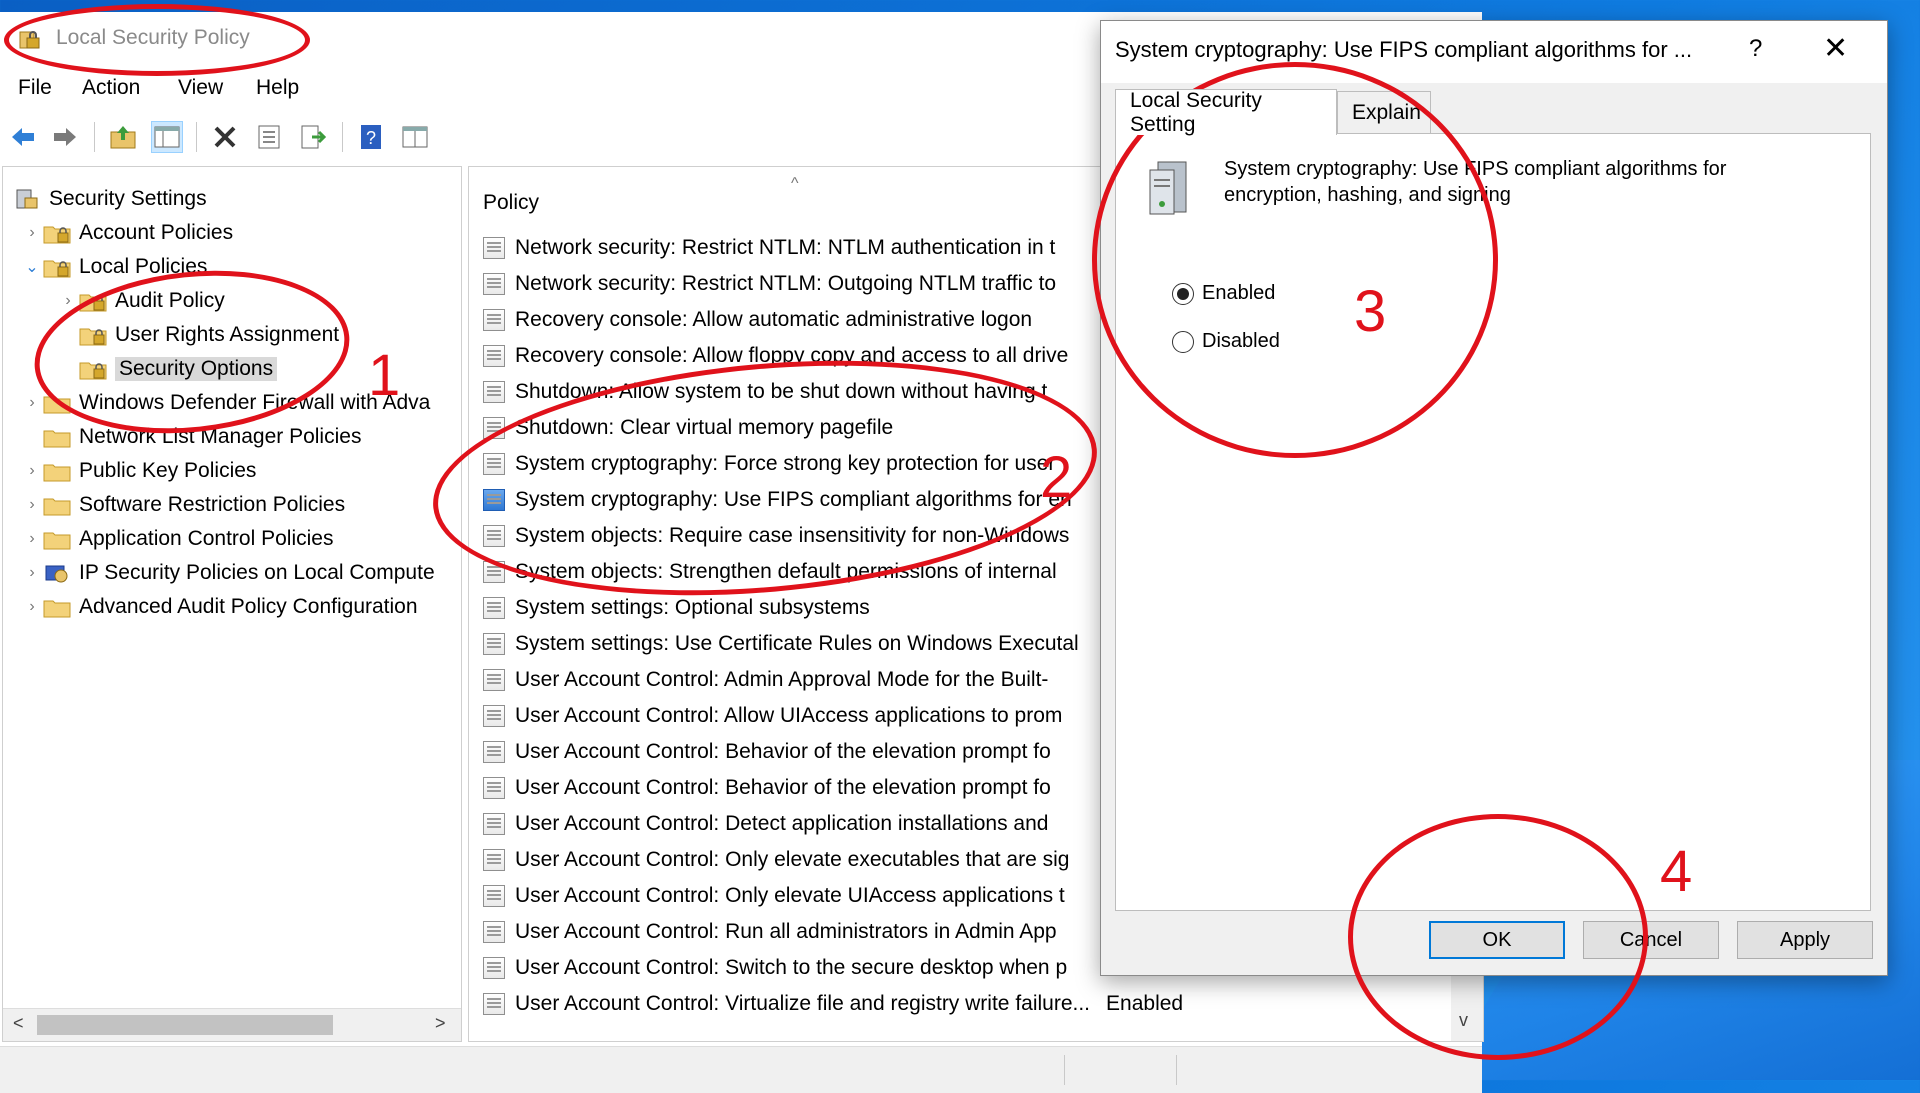 This screenshot has width=1920, height=1093. Describe the element at coordinates (1226, 341) in the screenshot. I see `disabled-radio: Disabled` at that location.